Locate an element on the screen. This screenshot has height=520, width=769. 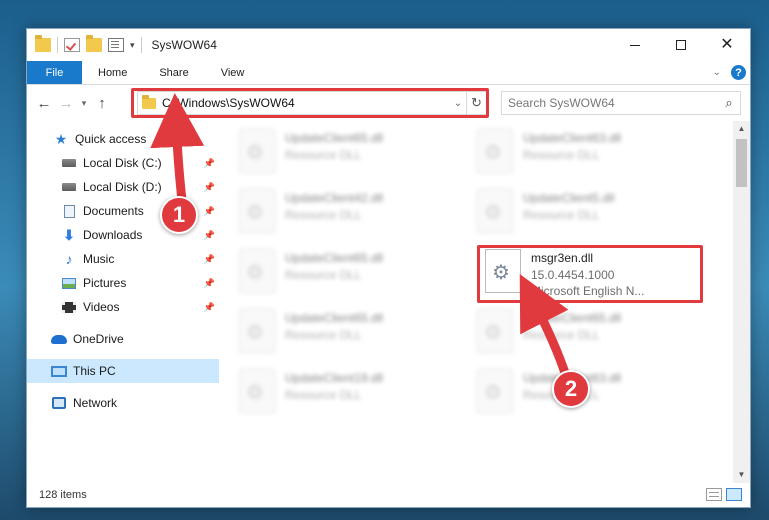
help-icon: ? is located at coordinates (738, 72).